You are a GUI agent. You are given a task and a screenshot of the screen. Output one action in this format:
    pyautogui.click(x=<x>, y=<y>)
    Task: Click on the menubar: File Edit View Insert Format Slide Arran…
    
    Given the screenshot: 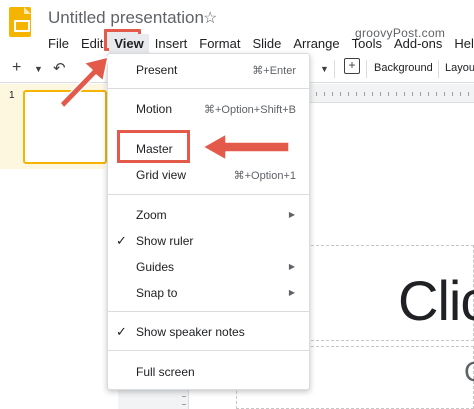 What is the action you would take?
    pyautogui.click(x=258, y=43)
    